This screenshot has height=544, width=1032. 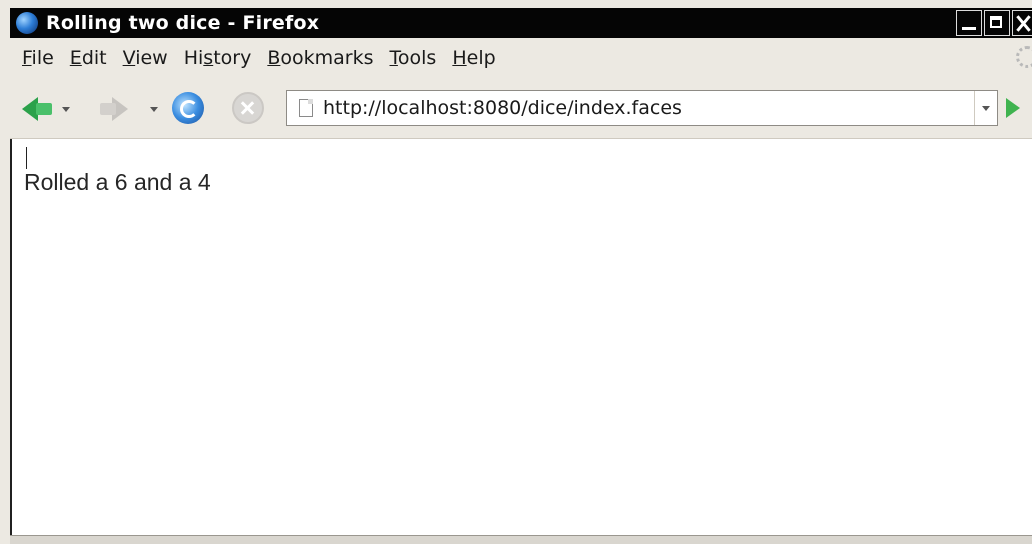 What do you see at coordinates (274, 58) in the screenshot?
I see `menu-bookmarks-accel: B` at bounding box center [274, 58].